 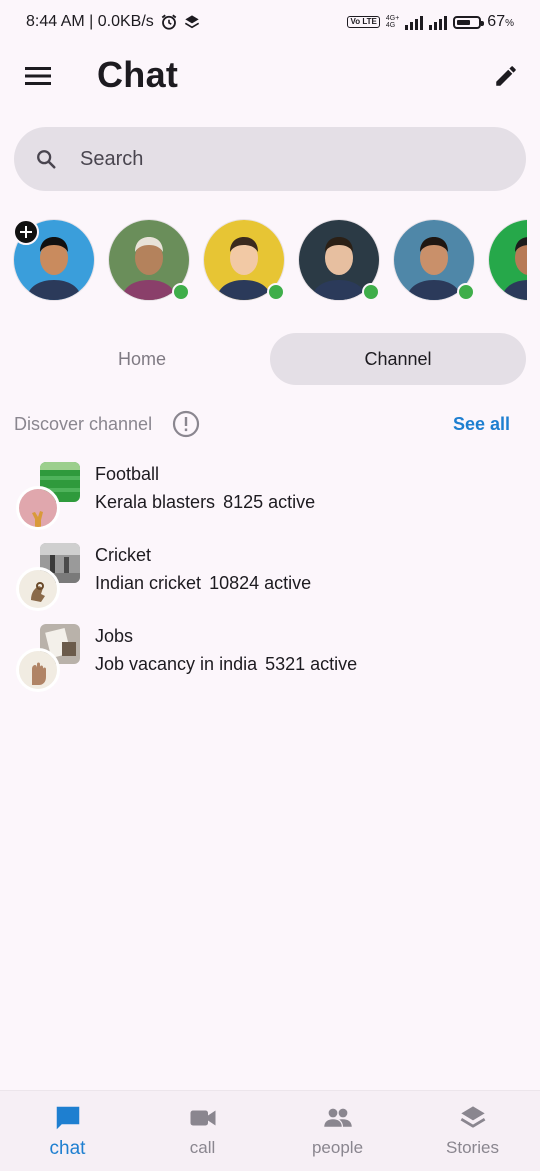 I want to click on menu-button, so click(x=38, y=76).